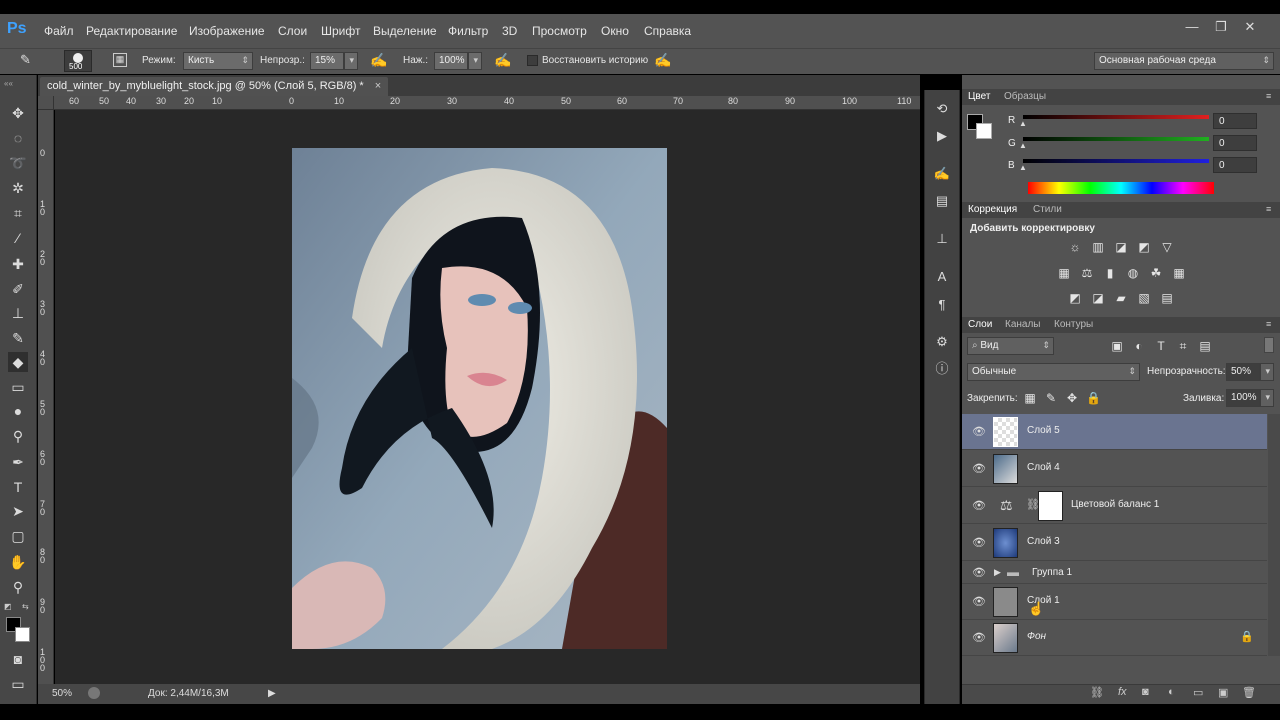 This screenshot has height=720, width=1280. What do you see at coordinates (1223, 692) in the screenshot?
I see `new-layer-icon: ▣` at bounding box center [1223, 692].